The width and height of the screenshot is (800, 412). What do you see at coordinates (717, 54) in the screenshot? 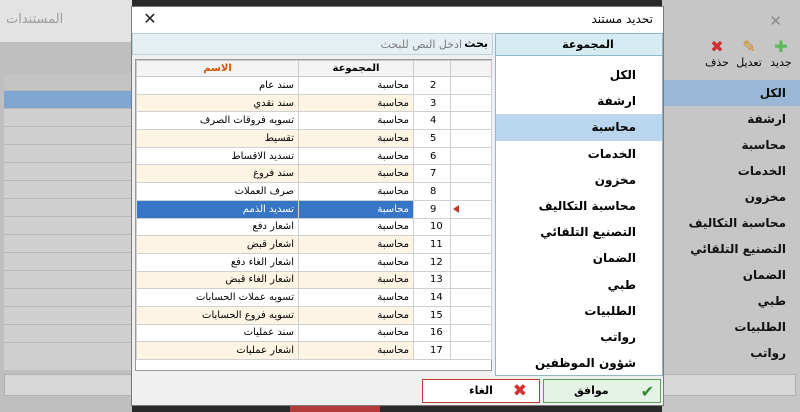
I see `delete-button: ✖ حذف` at bounding box center [717, 54].